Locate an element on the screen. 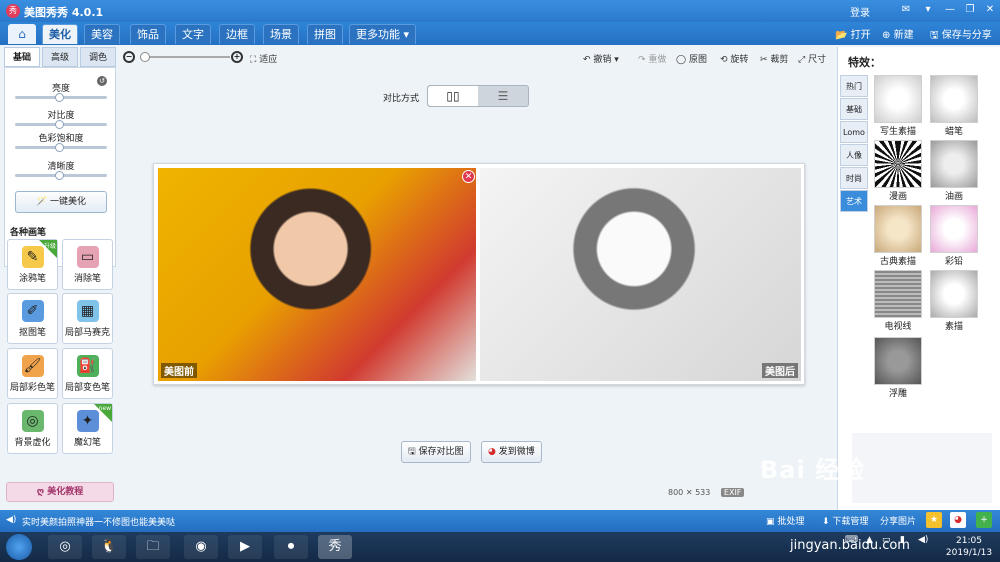  effect-cat-lomo: Lomo is located at coordinates (854, 132).